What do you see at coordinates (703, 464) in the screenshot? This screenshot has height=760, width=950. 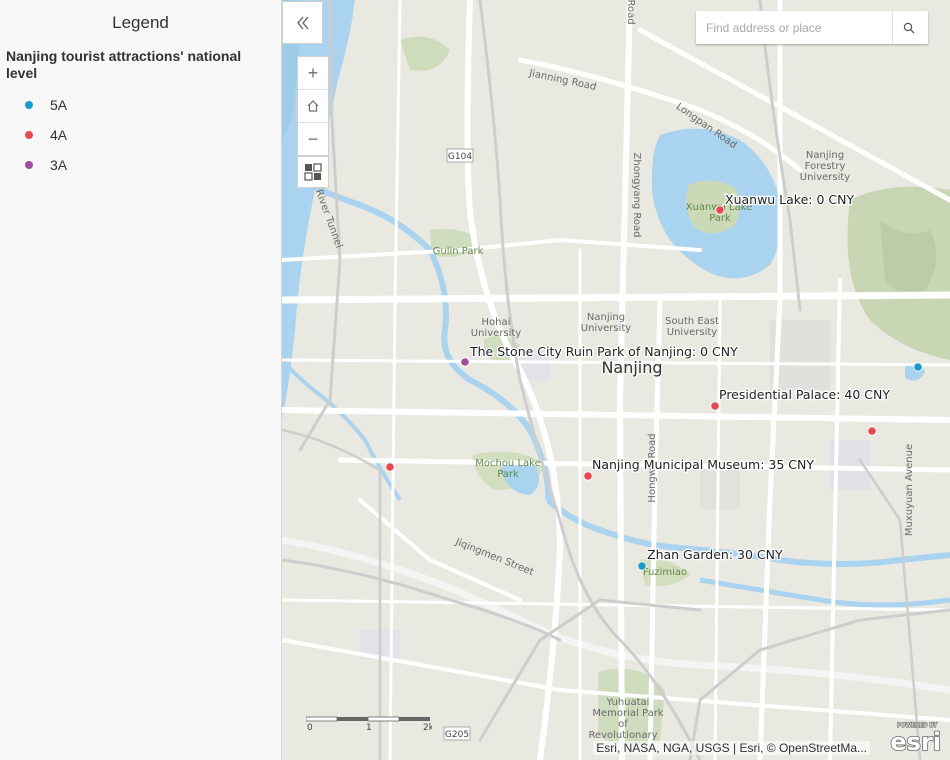 I see `attraction-label: Nanjing Municipal Museum: 35 CNY` at bounding box center [703, 464].